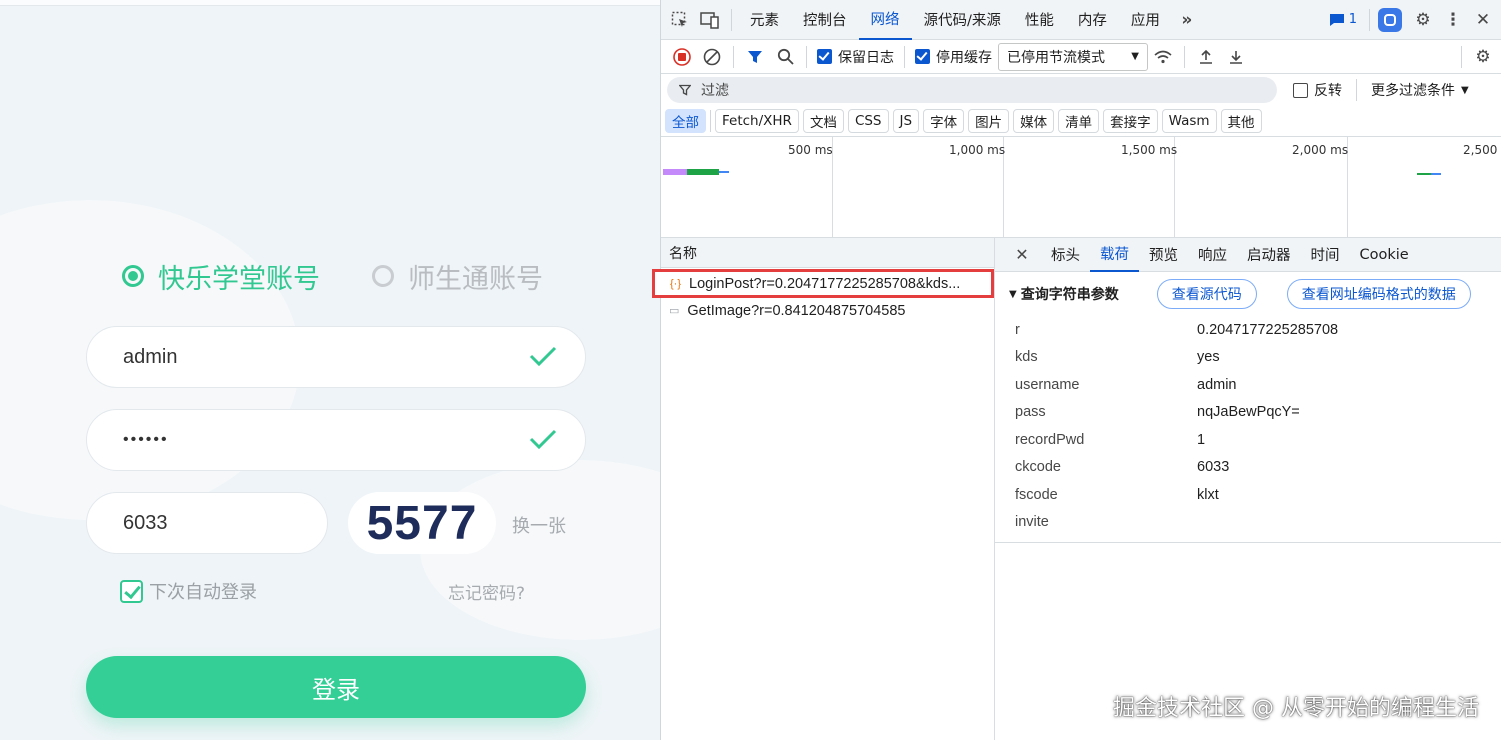 This screenshot has height=740, width=1501. What do you see at coordinates (922, 56) in the screenshot?
I see `checkbox-checked-icon` at bounding box center [922, 56].